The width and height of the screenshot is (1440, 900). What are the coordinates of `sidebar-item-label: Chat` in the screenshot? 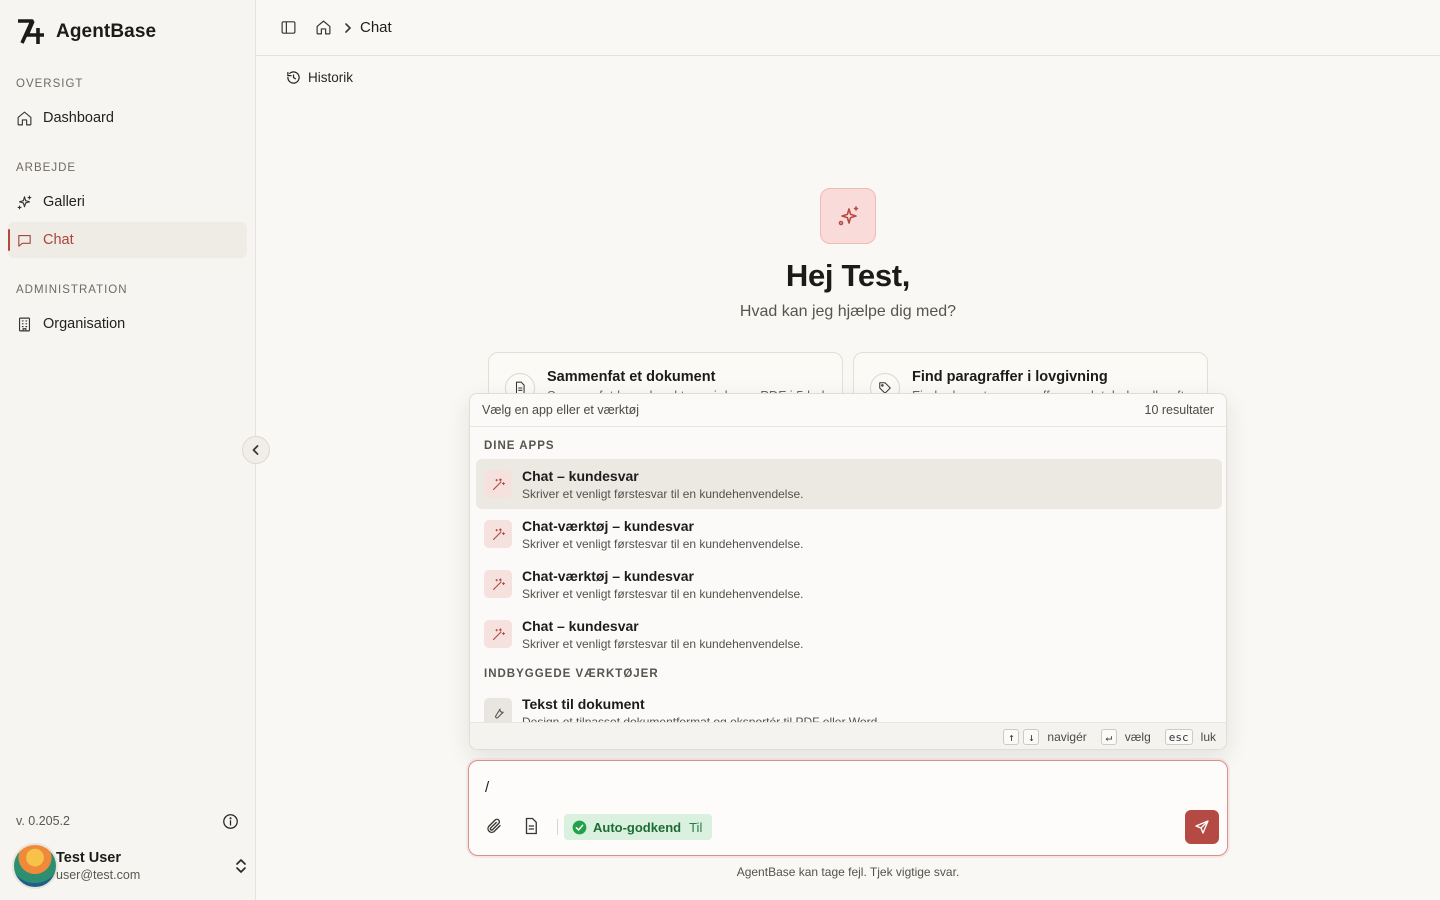 It's located at (58, 240).